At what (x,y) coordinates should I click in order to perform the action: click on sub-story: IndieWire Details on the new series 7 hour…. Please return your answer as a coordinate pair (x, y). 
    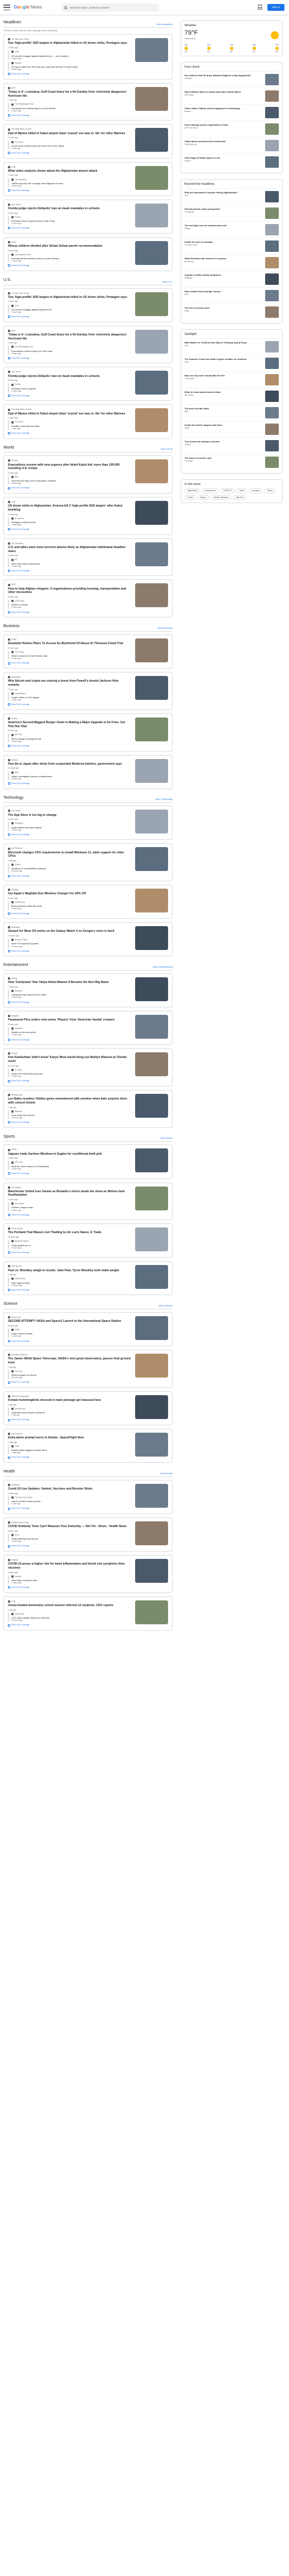
    Looking at the image, I should click on (69, 1031).